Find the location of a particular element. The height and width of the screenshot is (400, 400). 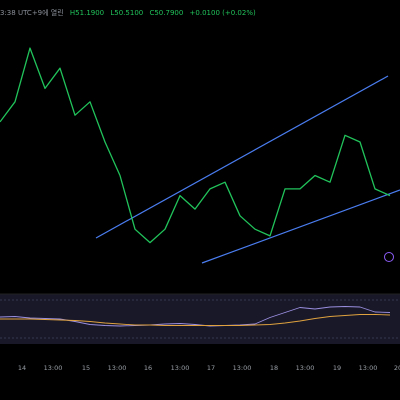

change-value: +0.0100 (+0.02%) is located at coordinates (222, 13).